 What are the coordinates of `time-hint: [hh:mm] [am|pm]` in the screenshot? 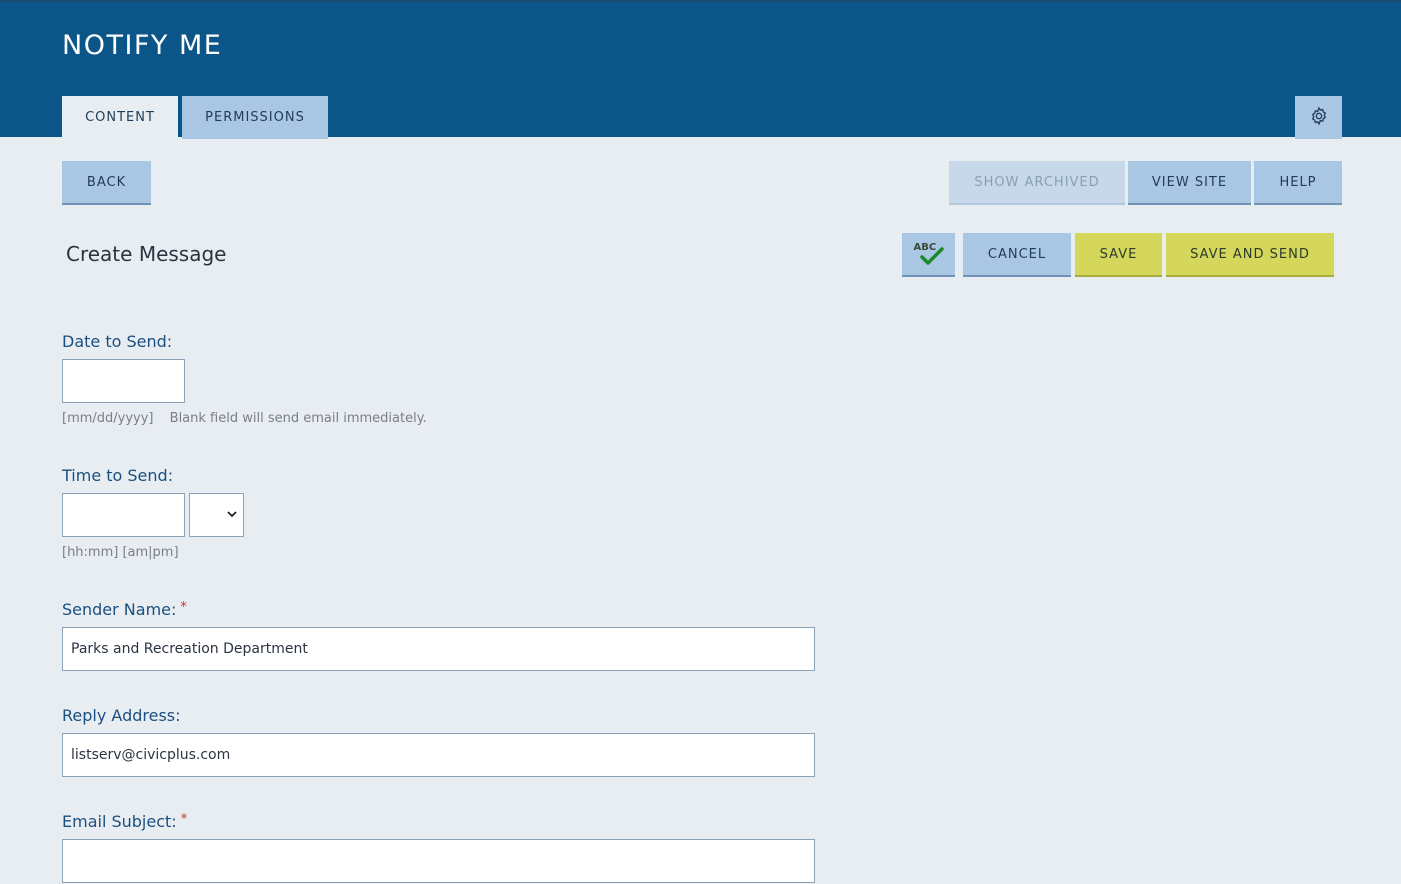 It's located at (120, 552).